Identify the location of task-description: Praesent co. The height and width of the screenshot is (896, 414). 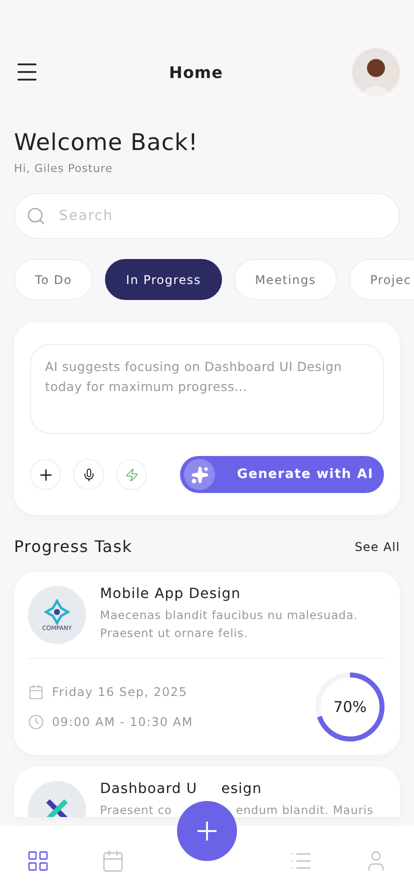
(136, 809).